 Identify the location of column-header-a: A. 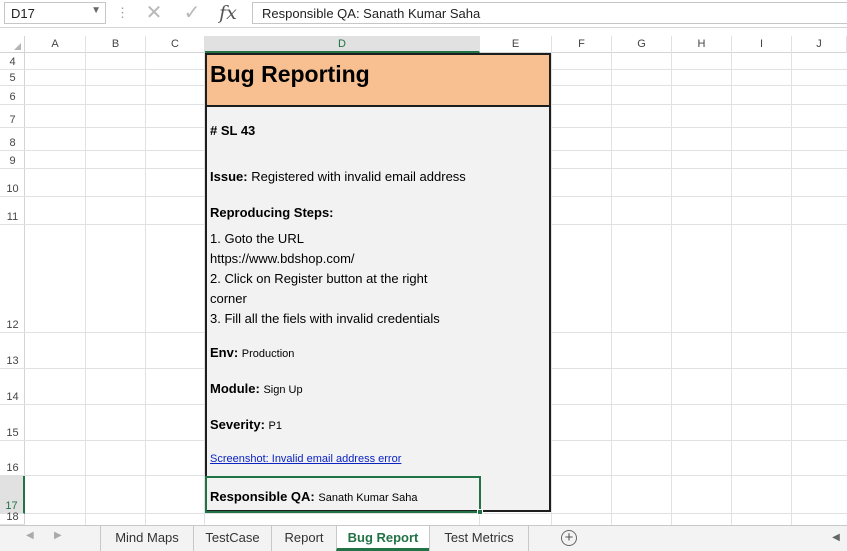
(55, 44).